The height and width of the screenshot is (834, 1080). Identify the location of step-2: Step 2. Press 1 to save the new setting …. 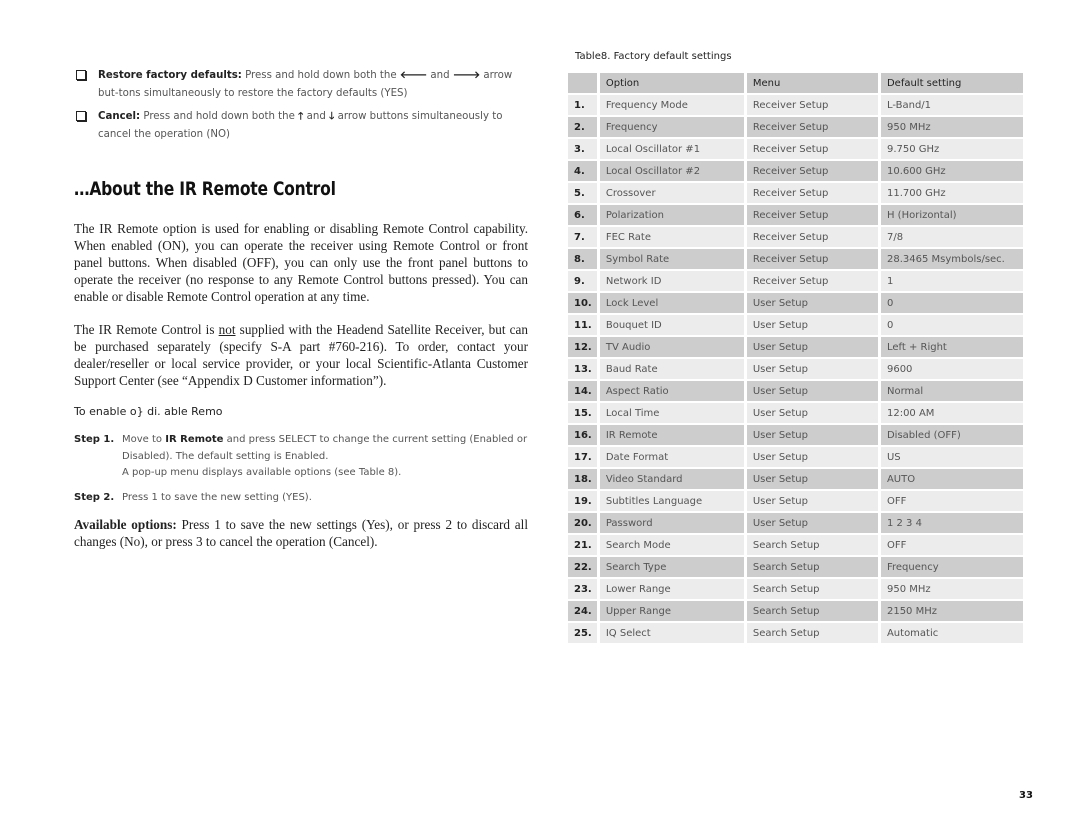
(302, 498).